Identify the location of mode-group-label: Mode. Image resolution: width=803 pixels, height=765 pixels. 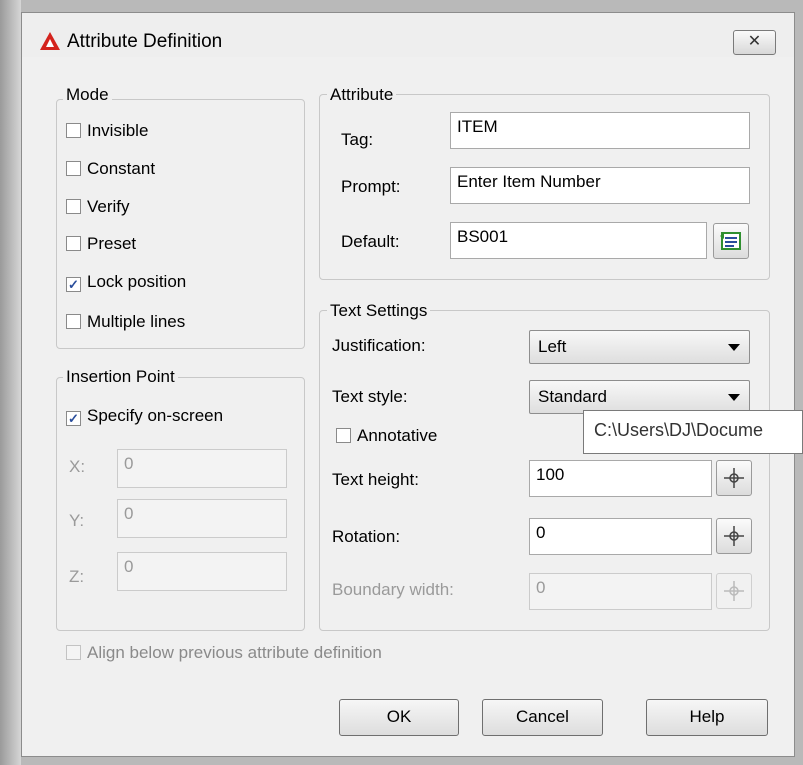
(87, 95).